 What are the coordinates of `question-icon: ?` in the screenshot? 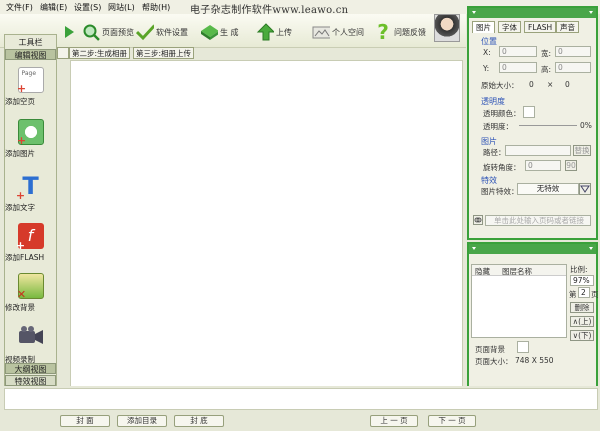 It's located at (383, 32).